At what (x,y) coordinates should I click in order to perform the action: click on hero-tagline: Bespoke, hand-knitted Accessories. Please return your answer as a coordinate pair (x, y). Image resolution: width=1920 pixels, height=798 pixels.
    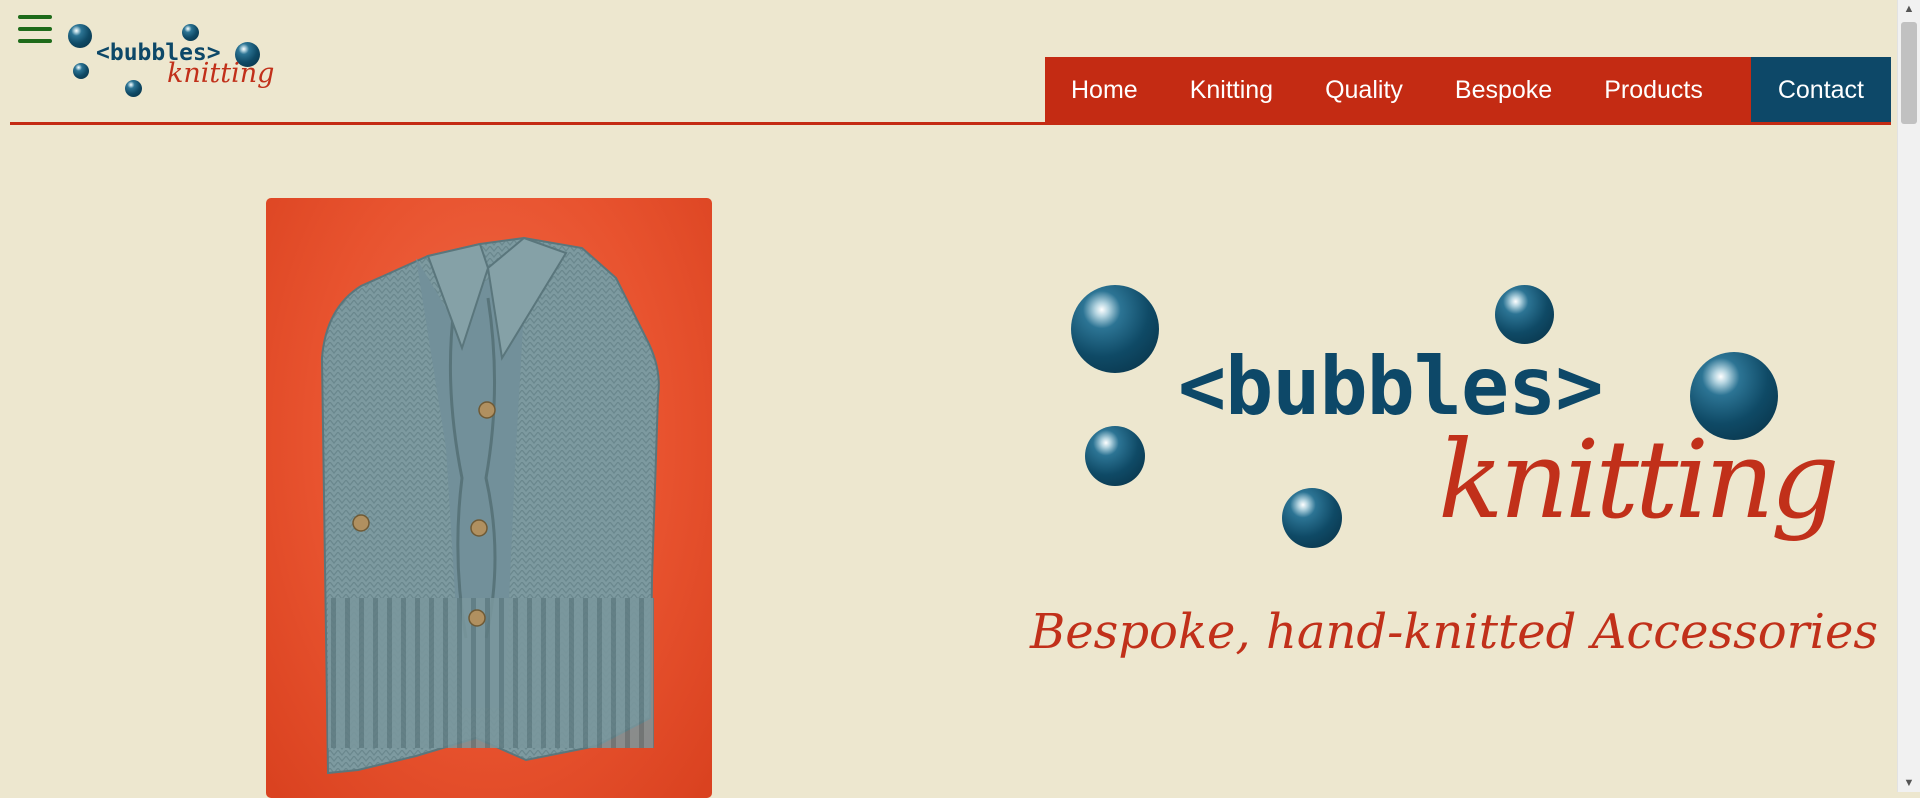
    Looking at the image, I should click on (1454, 632).